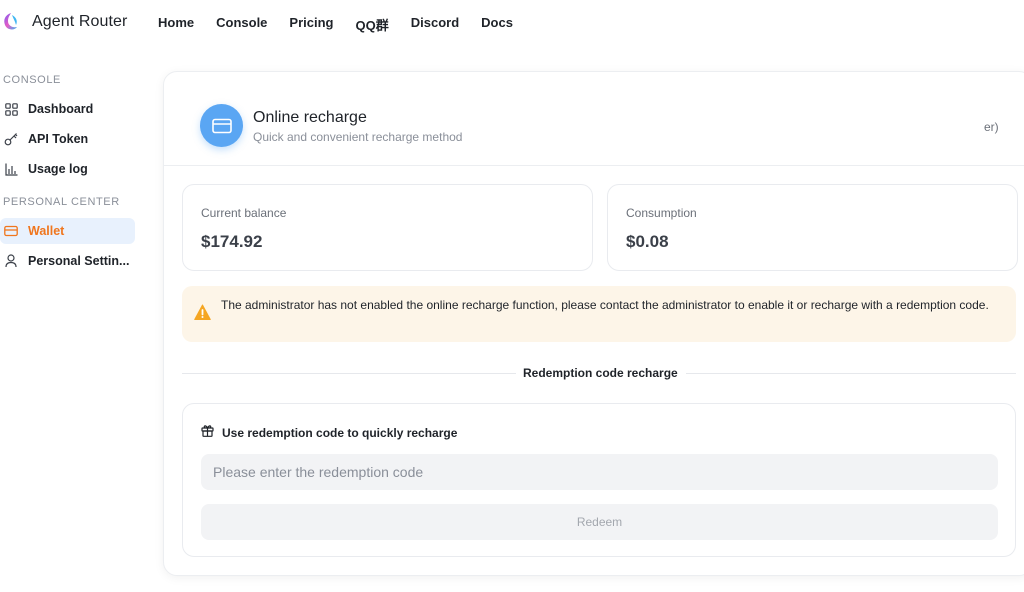 The height and width of the screenshot is (592, 1024). What do you see at coordinates (340, 433) in the screenshot?
I see `redemption-title: Use redemption code to quickly recharge` at bounding box center [340, 433].